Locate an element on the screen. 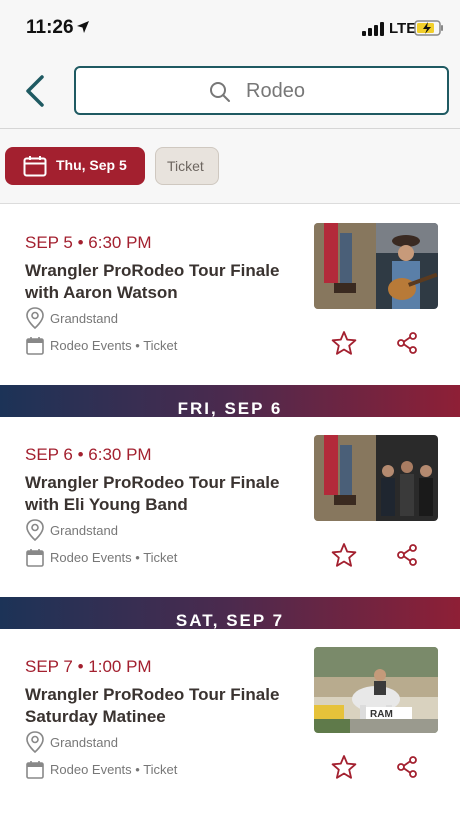 Image resolution: width=460 pixels, height=818 pixels. sponsor-banner: RAM is located at coordinates (381, 714).